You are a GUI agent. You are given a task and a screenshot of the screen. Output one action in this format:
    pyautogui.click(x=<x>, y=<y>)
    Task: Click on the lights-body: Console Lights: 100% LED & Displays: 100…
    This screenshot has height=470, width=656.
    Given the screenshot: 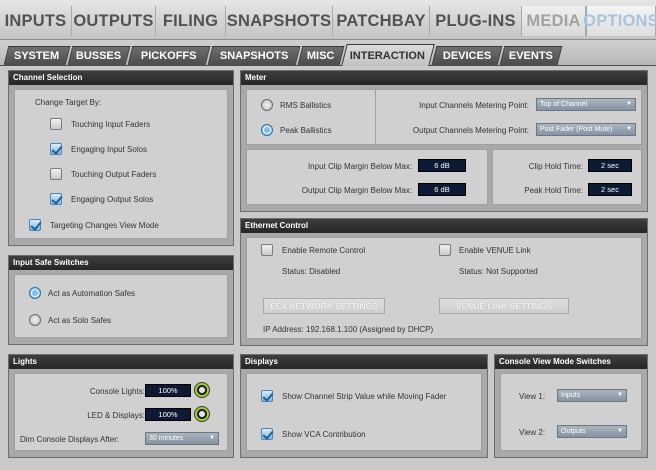 What is the action you would take?
    pyautogui.click(x=121, y=412)
    